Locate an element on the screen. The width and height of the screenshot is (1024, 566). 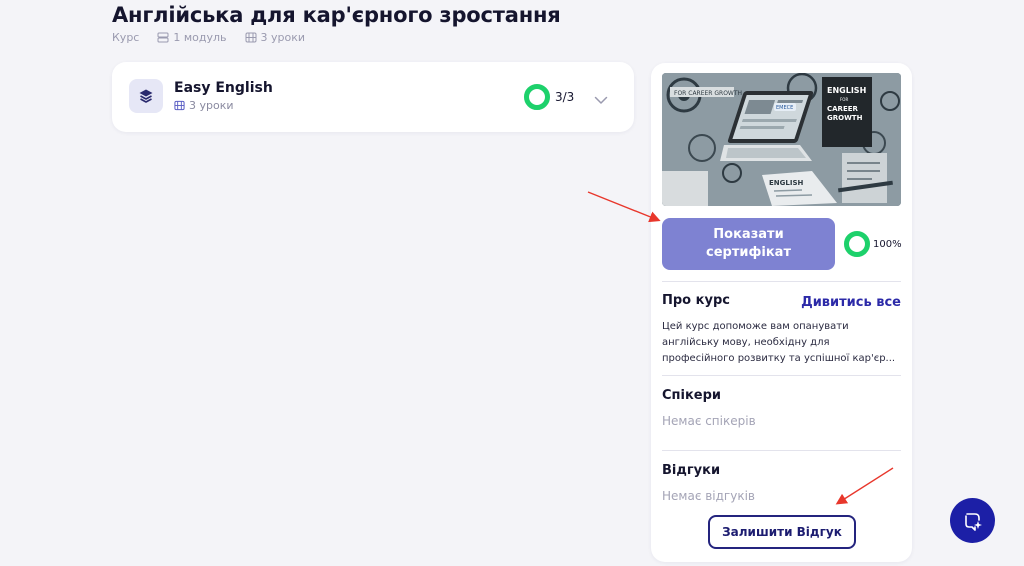
meta-lessons-label: 3 уроки is located at coordinates (283, 37).